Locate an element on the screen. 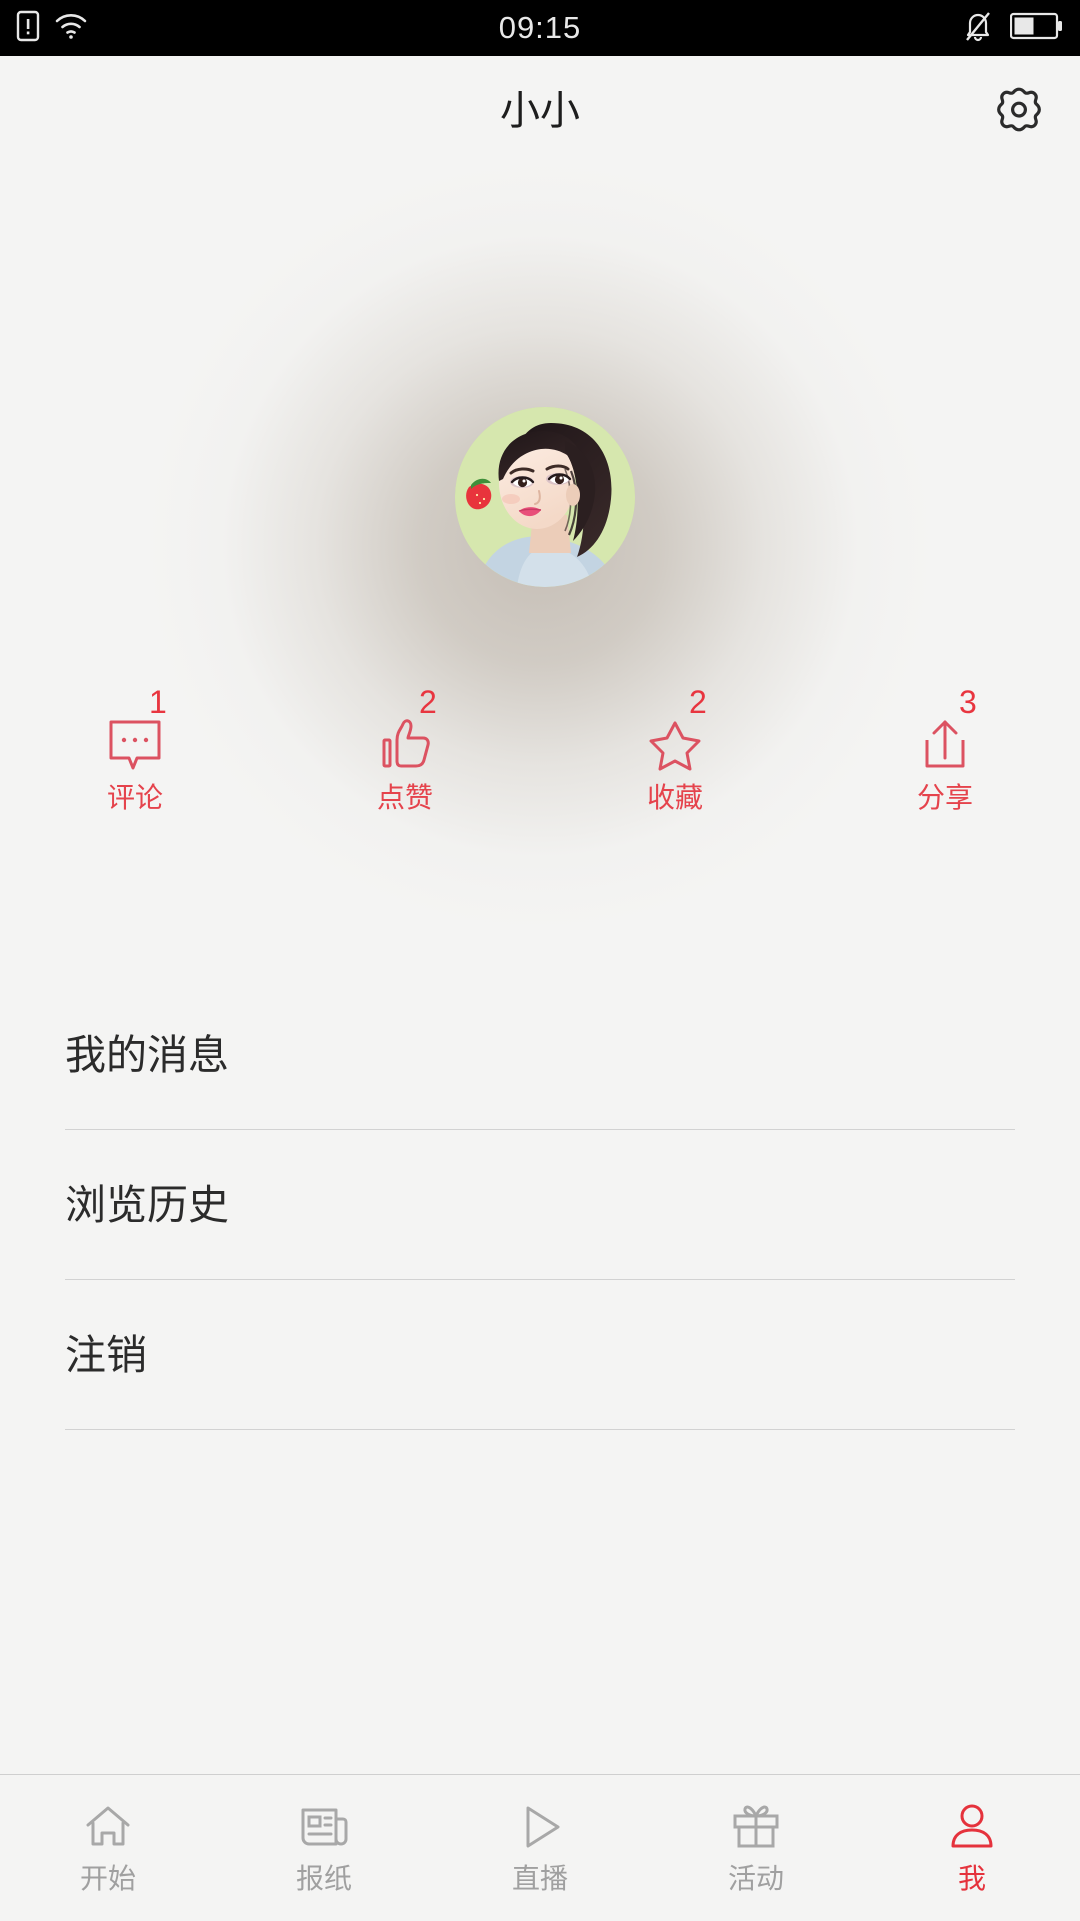 The height and width of the screenshot is (1921, 1080). page-title: 小小 is located at coordinates (540, 111).